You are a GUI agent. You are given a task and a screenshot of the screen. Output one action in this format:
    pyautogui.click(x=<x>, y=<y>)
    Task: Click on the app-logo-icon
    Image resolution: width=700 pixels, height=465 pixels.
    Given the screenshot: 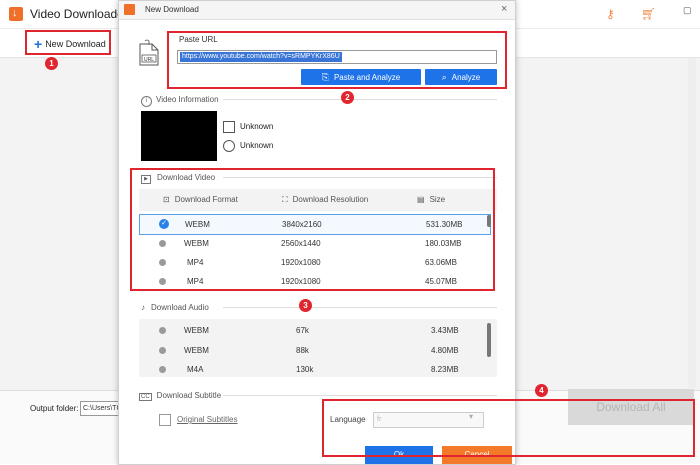 What is the action you would take?
    pyautogui.click(x=16, y=14)
    